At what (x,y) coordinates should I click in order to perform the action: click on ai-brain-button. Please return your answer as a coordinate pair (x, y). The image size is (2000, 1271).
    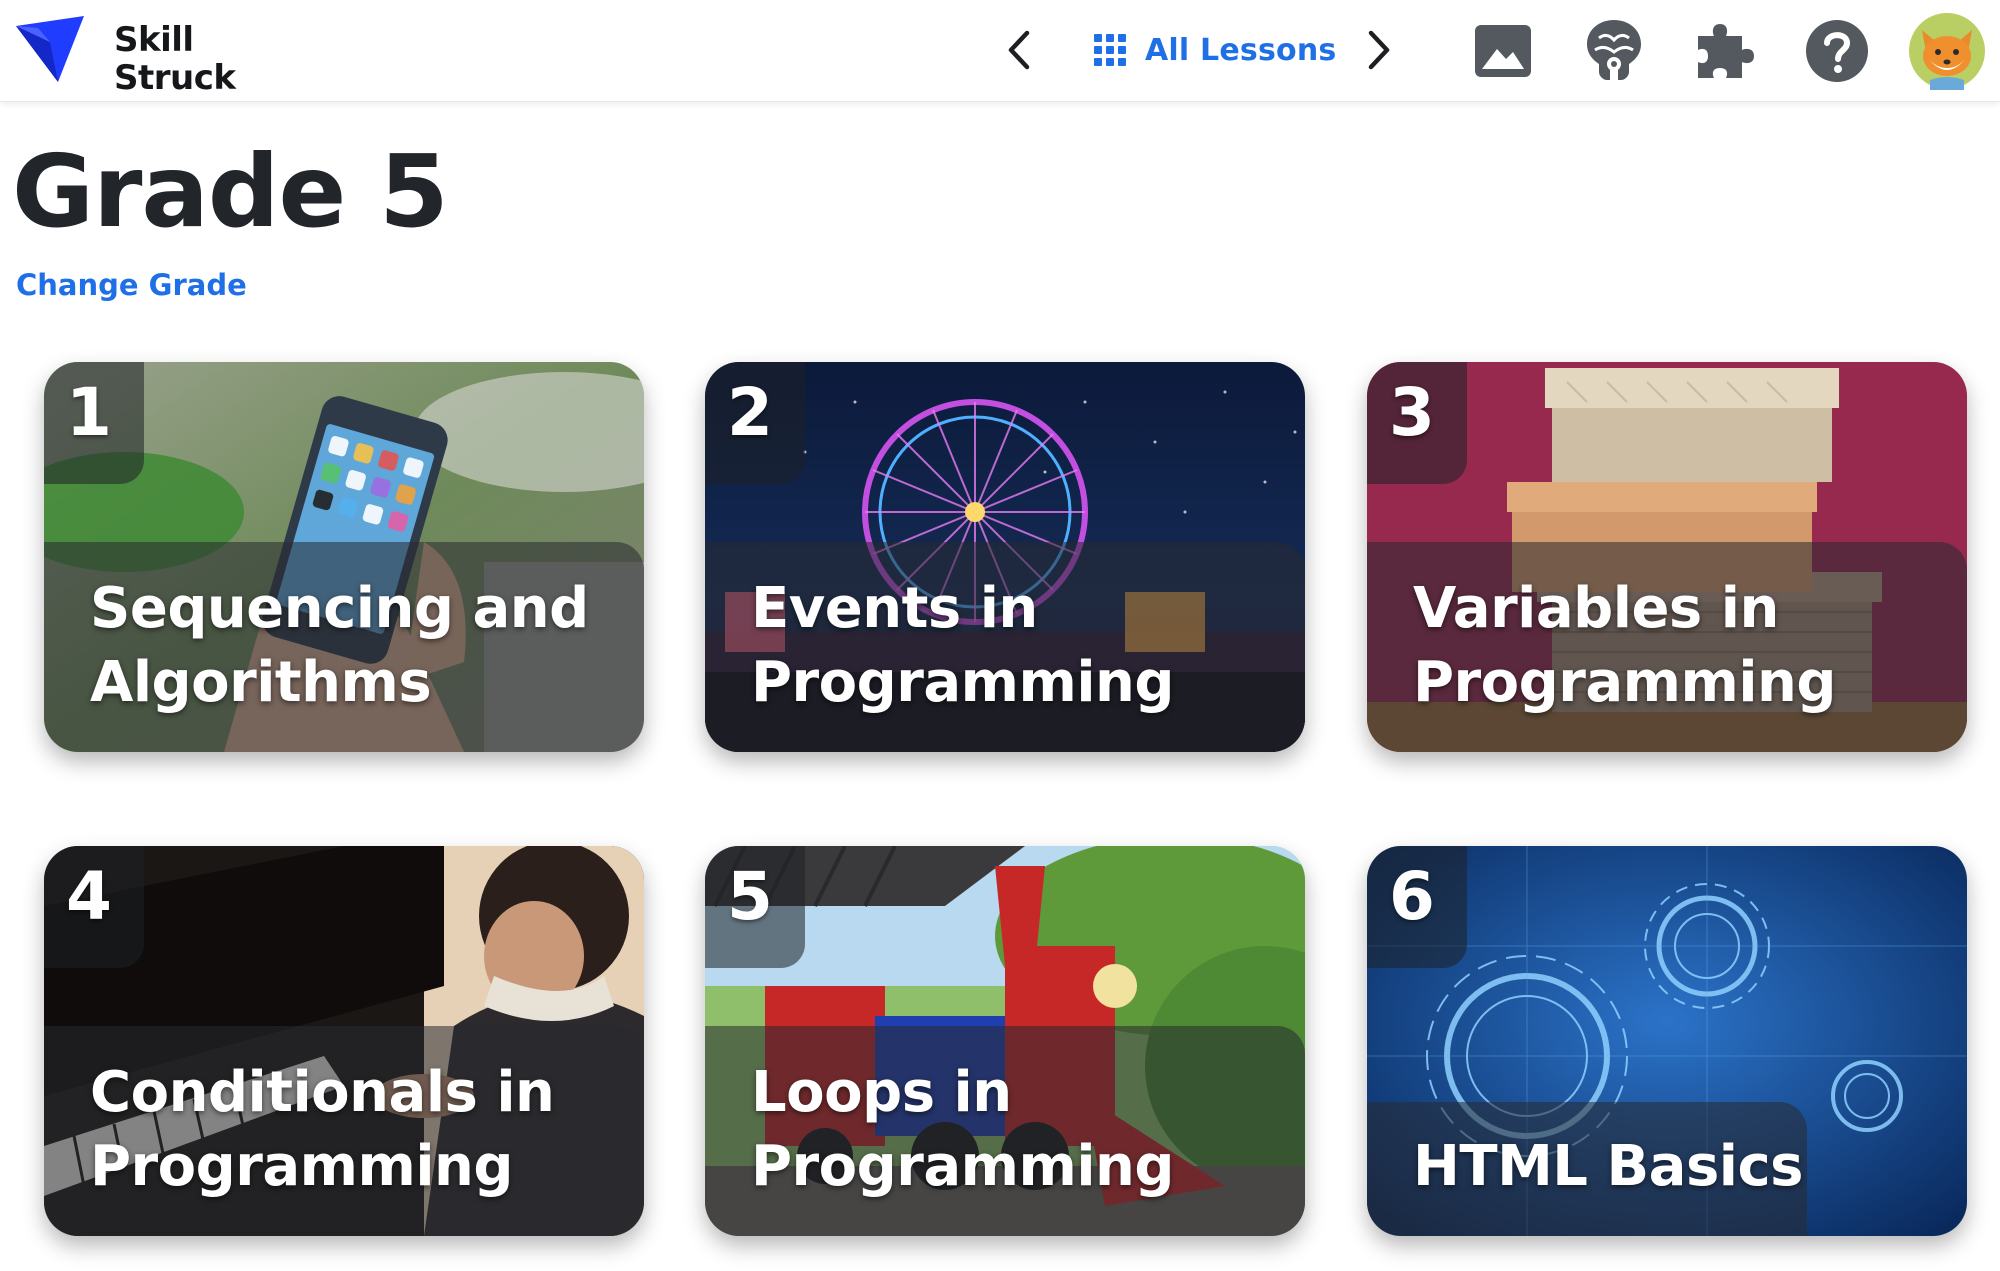
    Looking at the image, I should click on (1614, 51).